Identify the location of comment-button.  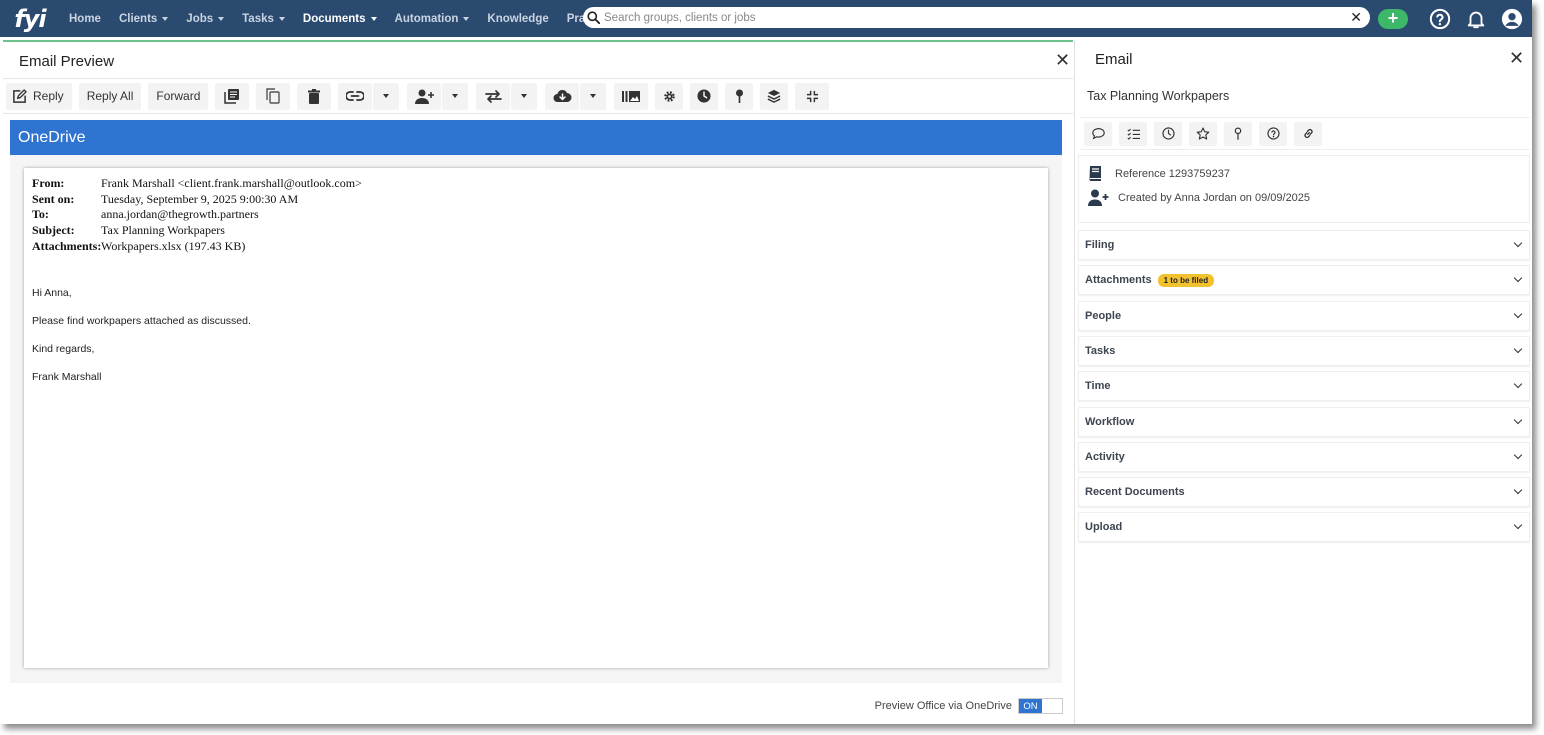
(1098, 133).